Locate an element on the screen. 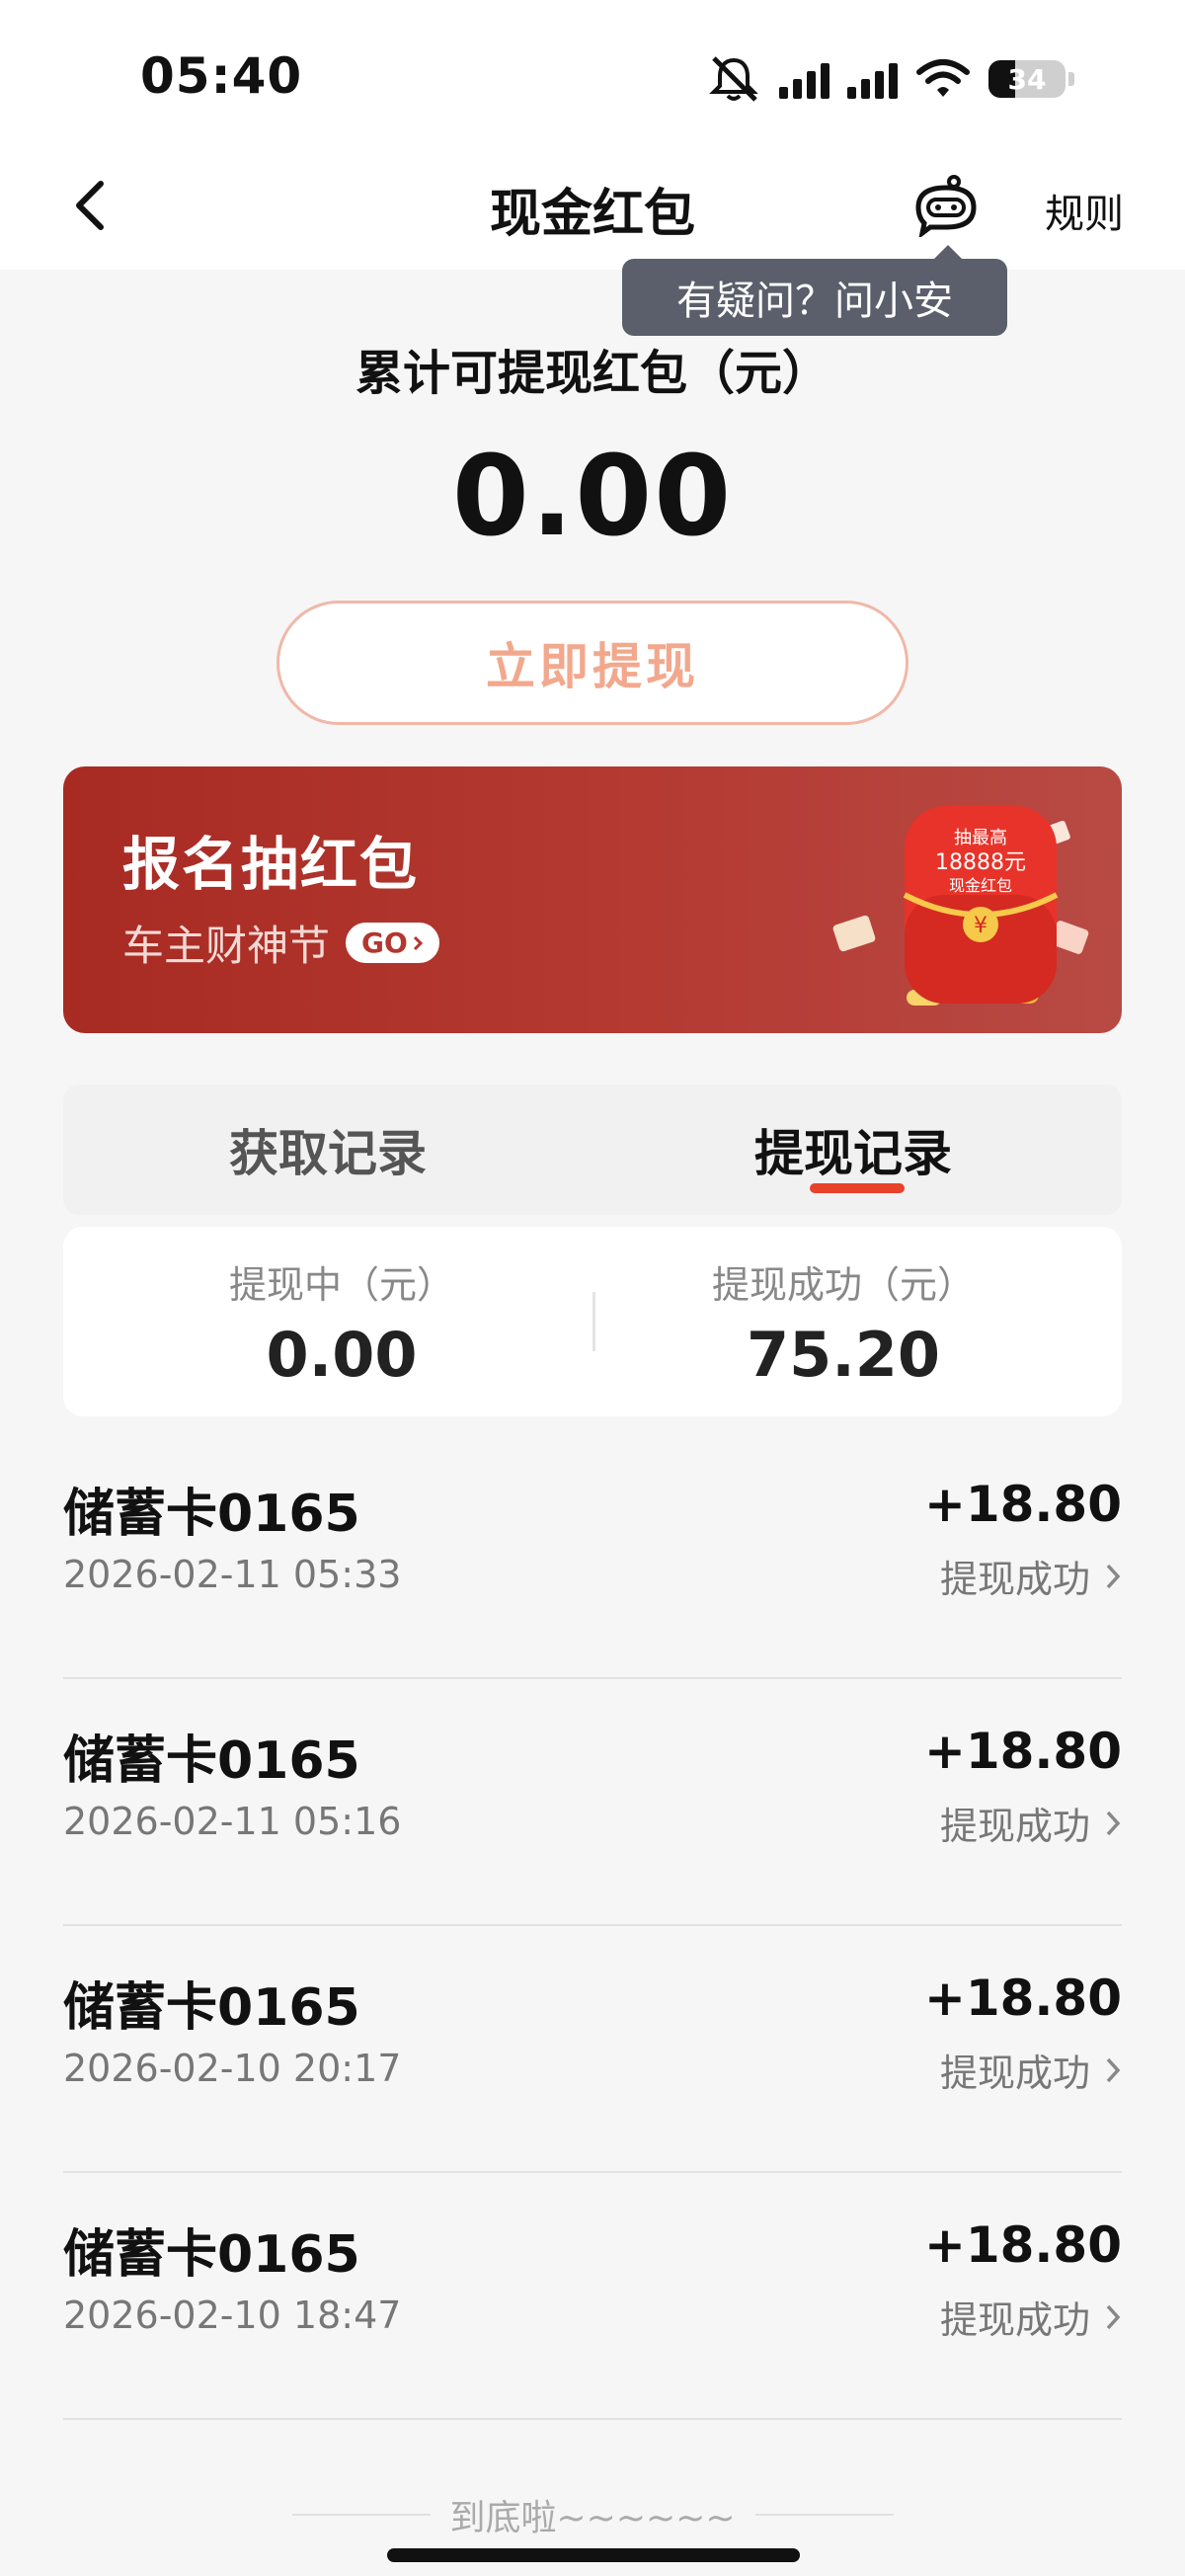  record-tabs: 获取记录 提现记录 is located at coordinates (592, 1150).